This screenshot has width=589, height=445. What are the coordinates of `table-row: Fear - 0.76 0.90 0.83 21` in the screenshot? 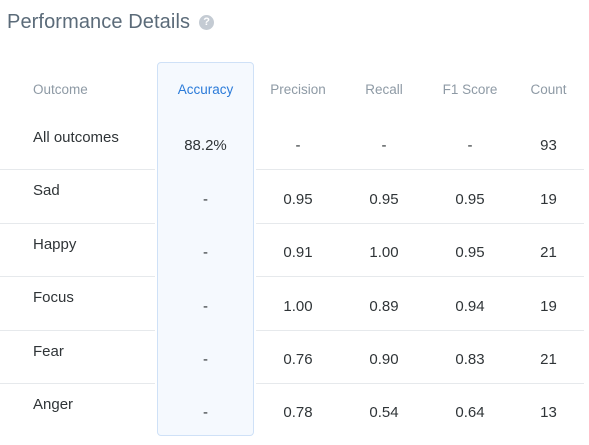 It's located at (294, 357).